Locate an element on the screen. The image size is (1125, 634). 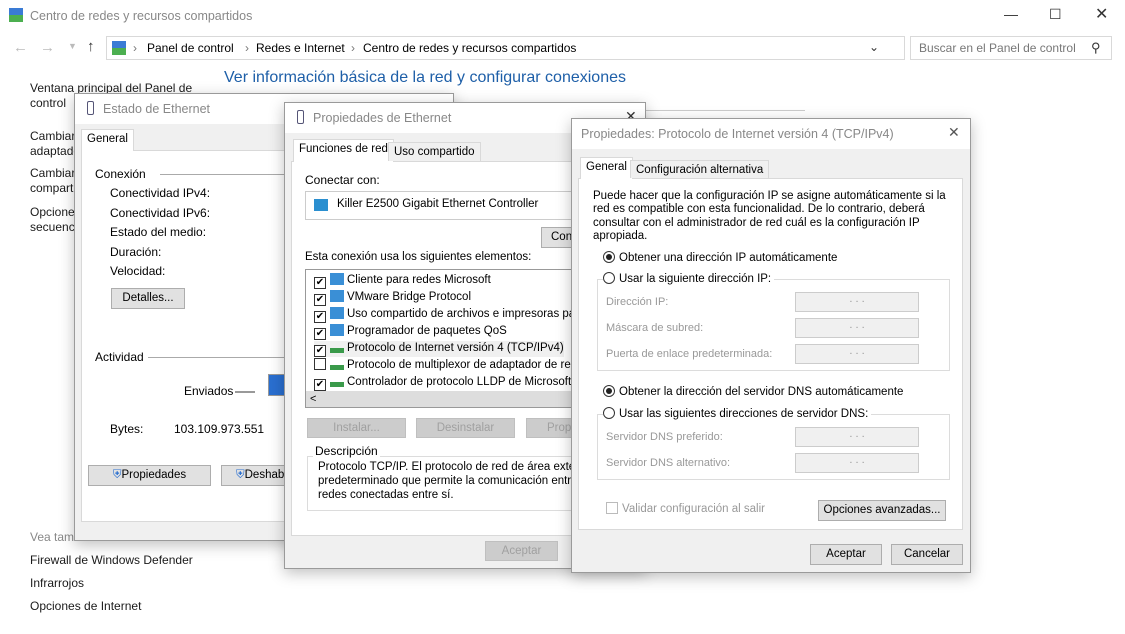
cancel-button: Cancelar is located at coordinates (927, 554).